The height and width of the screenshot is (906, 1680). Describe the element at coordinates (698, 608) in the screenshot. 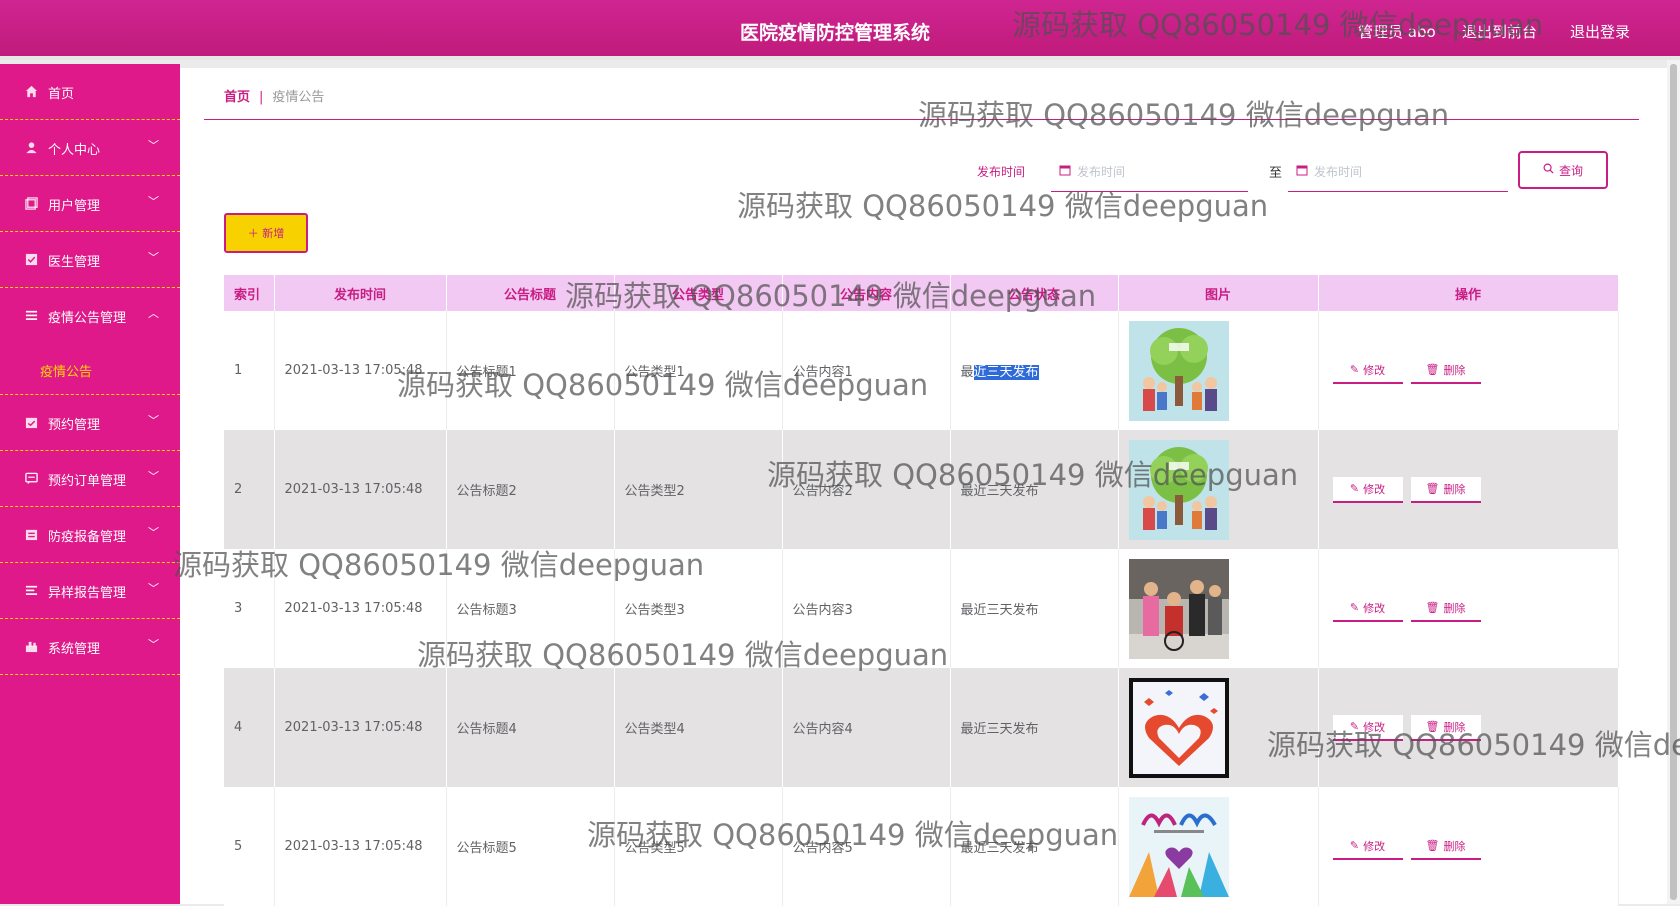

I see `cell-type: 公告类型3` at that location.